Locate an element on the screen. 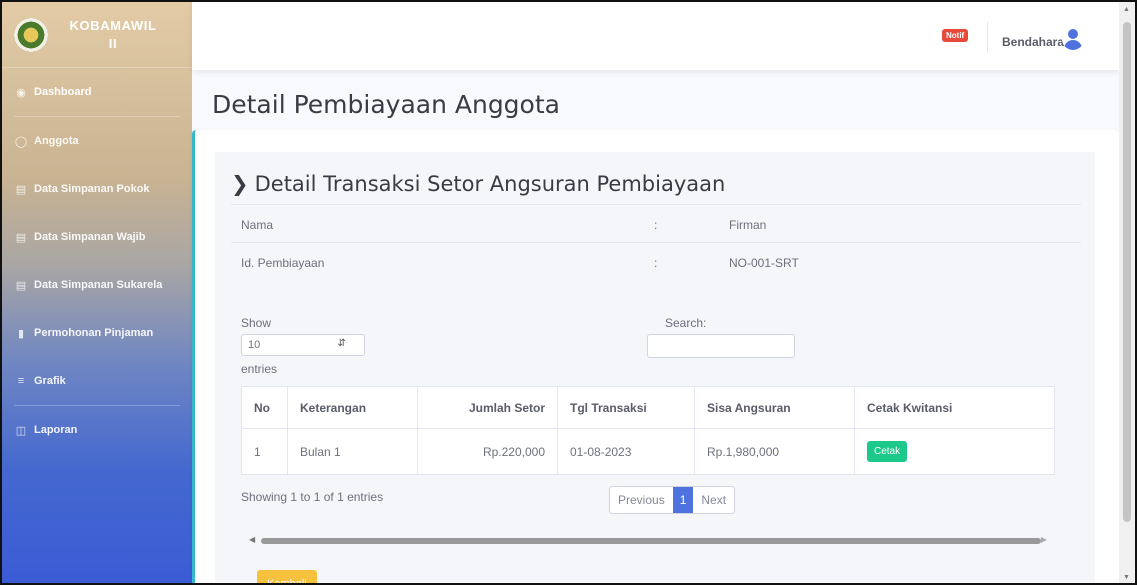 This screenshot has height=585, width=1137. cell-cetak-kwitansi: Cetak is located at coordinates (954, 451).